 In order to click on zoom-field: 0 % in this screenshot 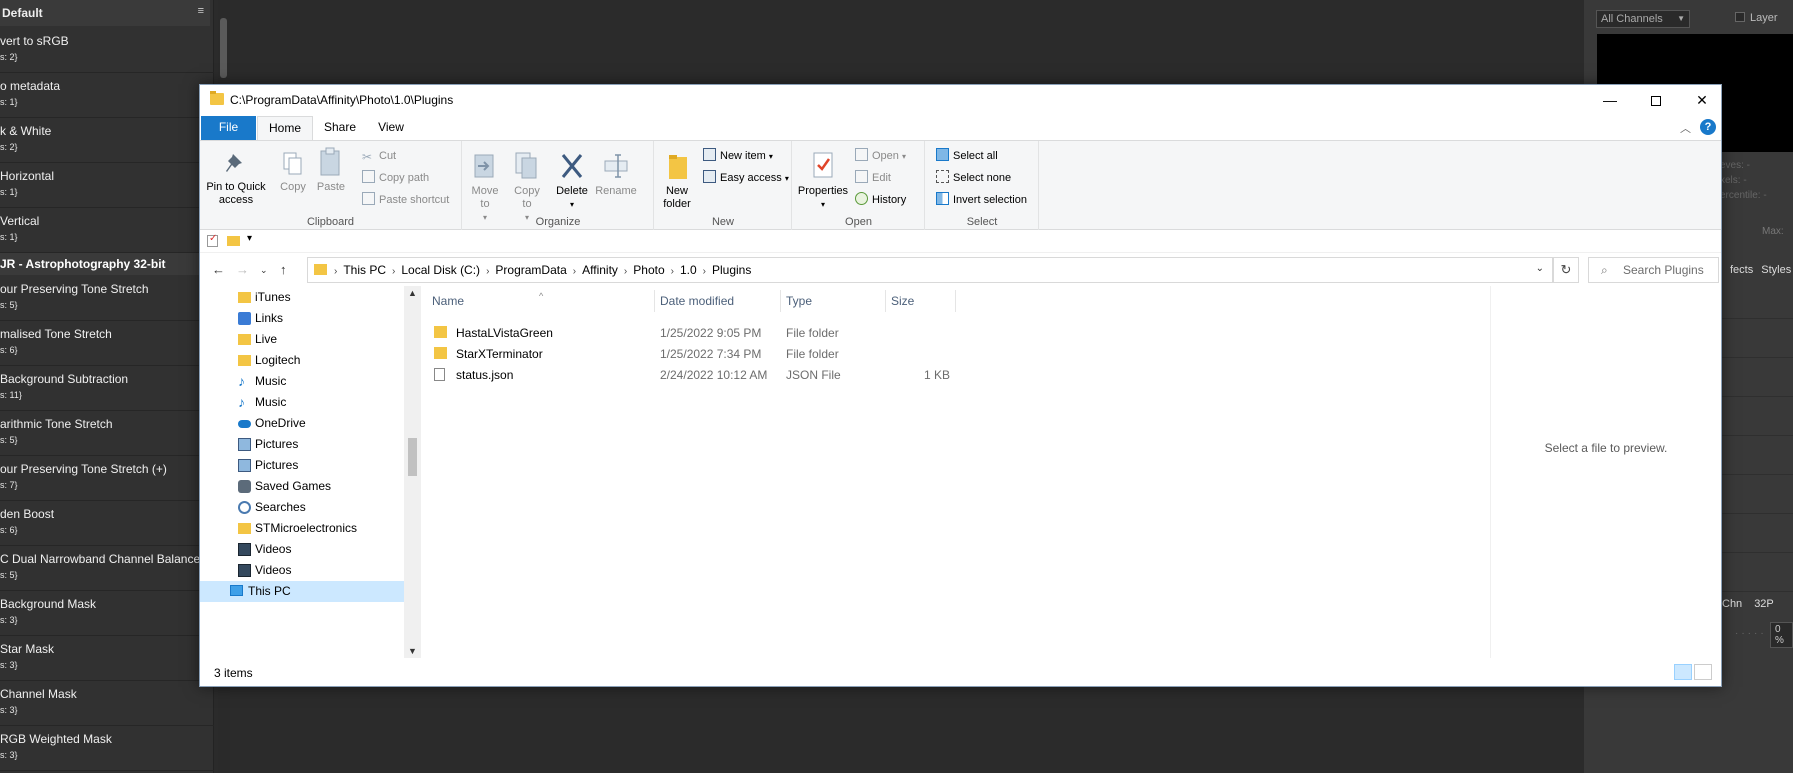, I will do `click(1781, 635)`.